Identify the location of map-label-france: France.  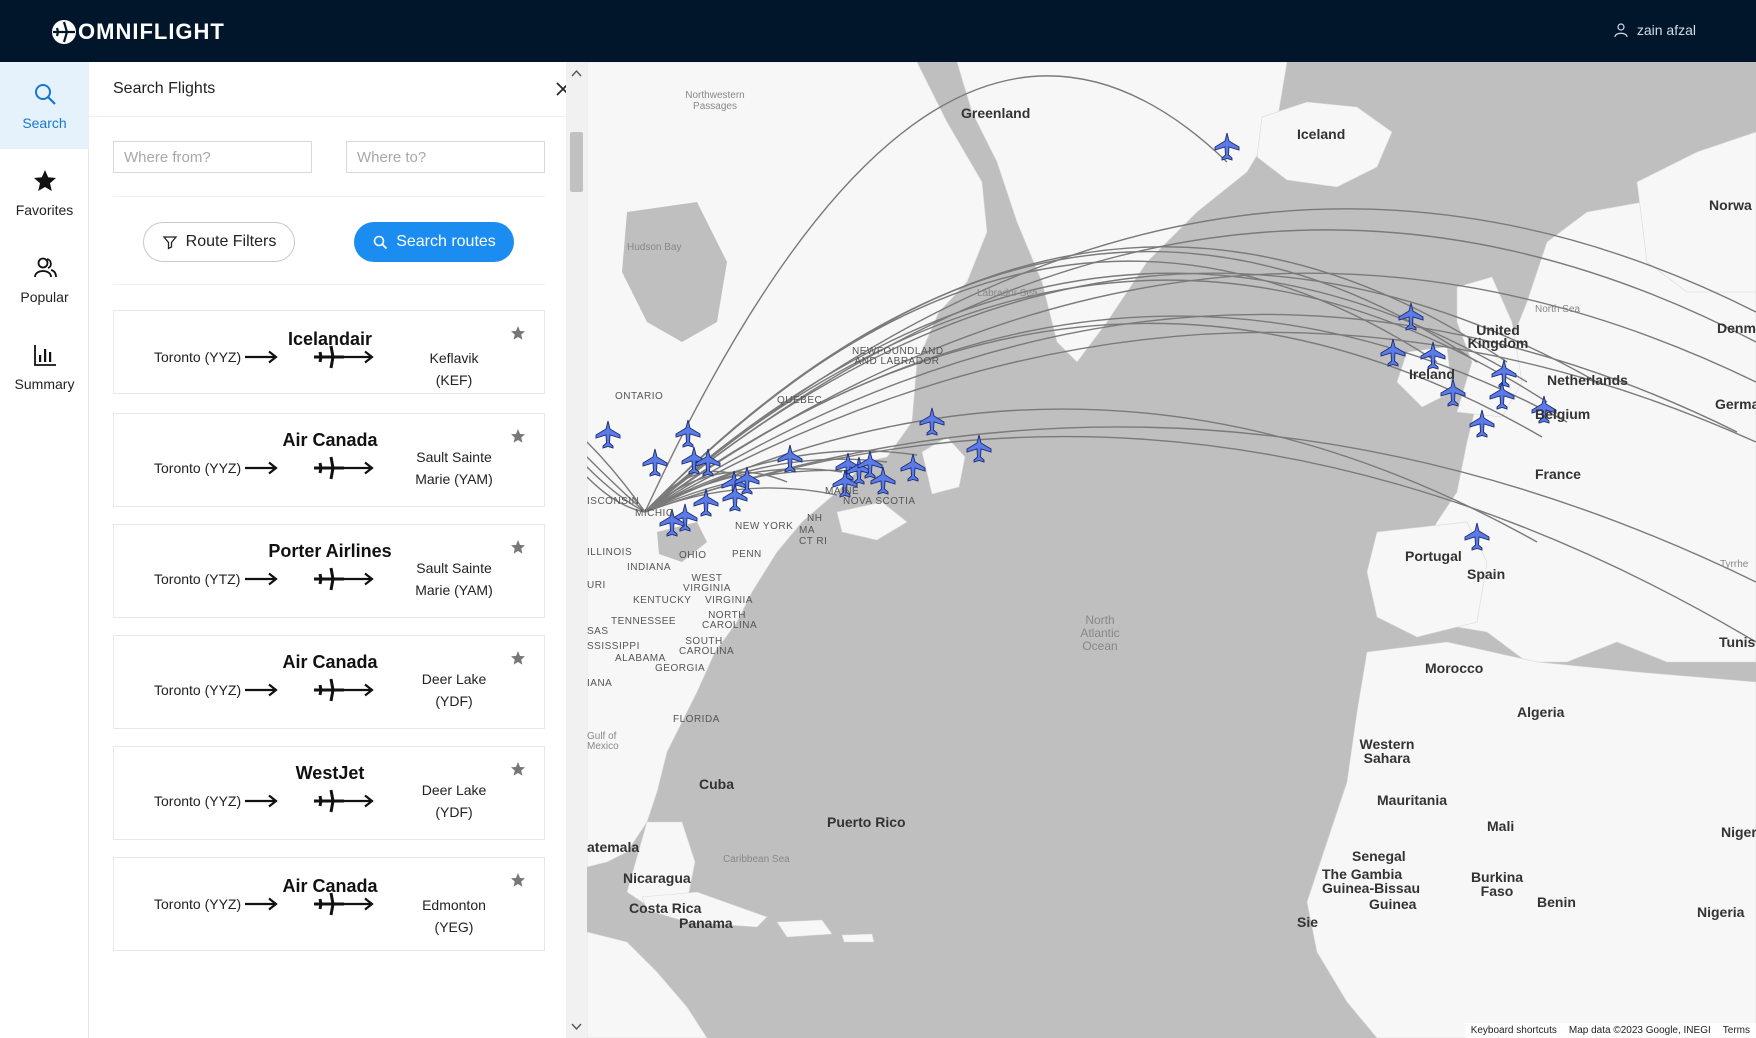
(1558, 474).